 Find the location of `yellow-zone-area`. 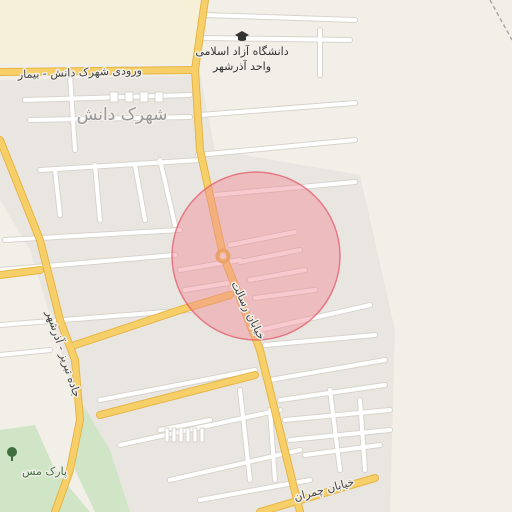

yellow-zone-area is located at coordinates (100, 32).